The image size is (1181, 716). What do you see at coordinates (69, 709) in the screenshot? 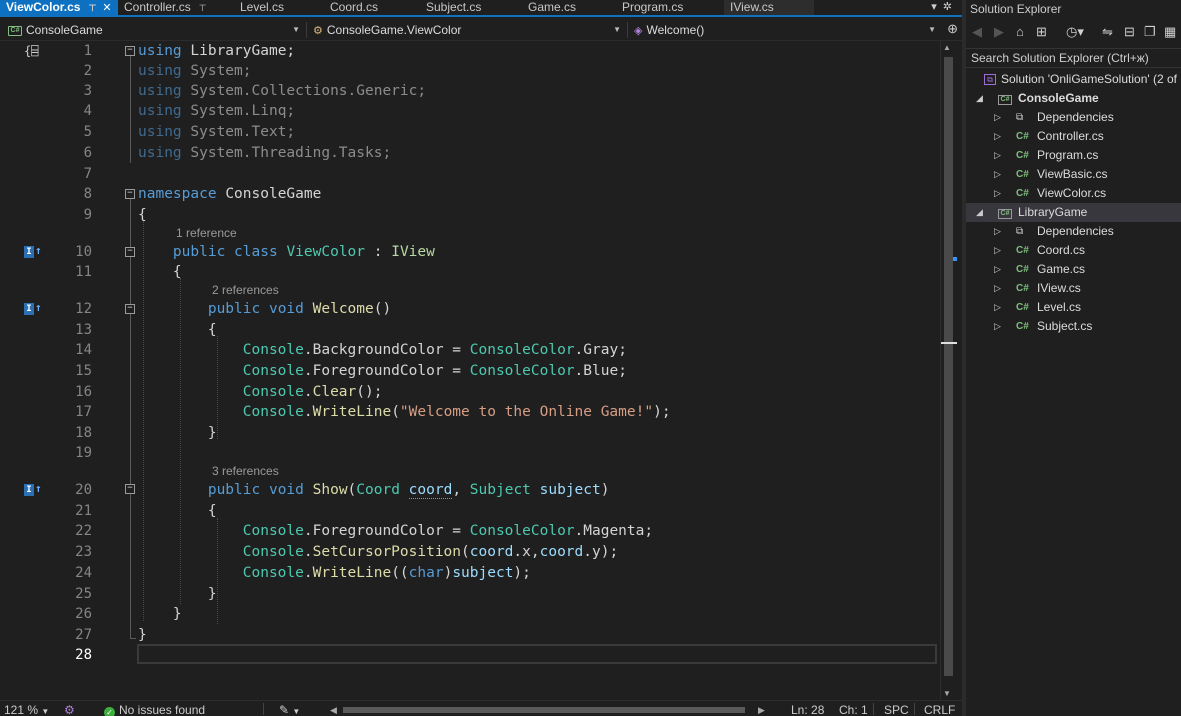
I see `copilot-icon: ⚙` at bounding box center [69, 709].